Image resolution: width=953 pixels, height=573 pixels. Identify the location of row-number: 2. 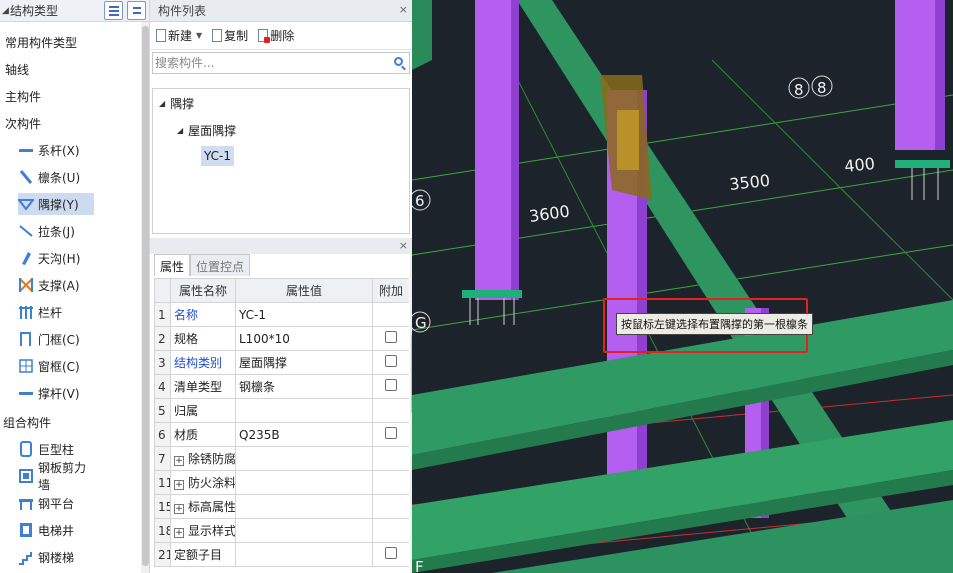
(162, 338).